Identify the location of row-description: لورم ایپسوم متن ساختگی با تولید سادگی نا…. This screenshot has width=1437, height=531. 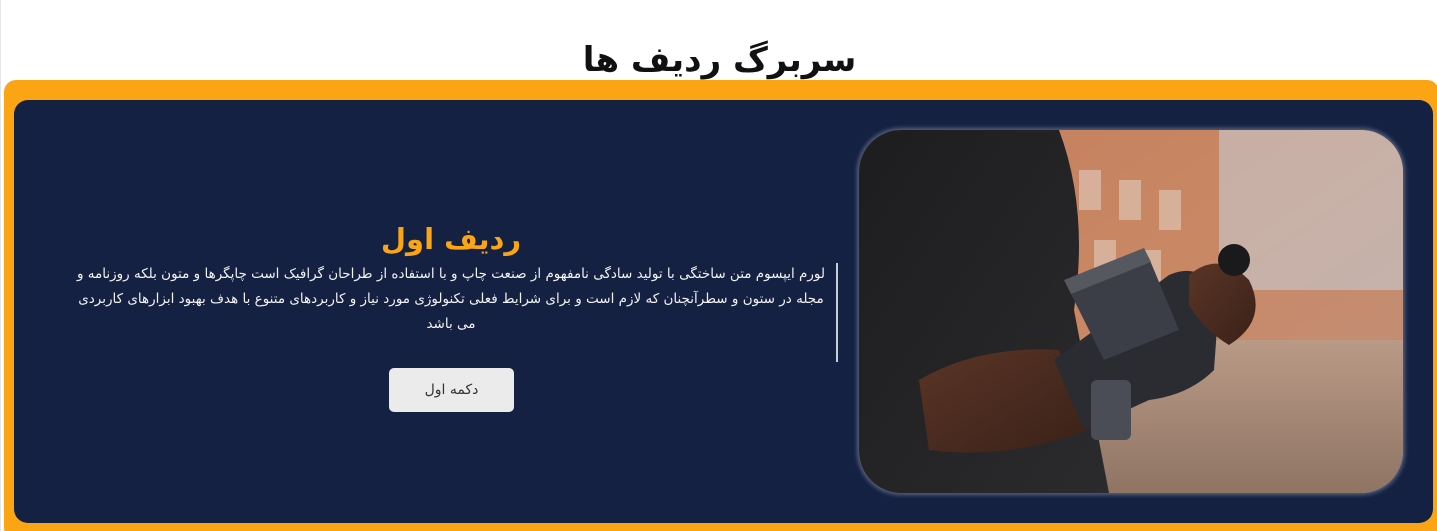
(451, 299).